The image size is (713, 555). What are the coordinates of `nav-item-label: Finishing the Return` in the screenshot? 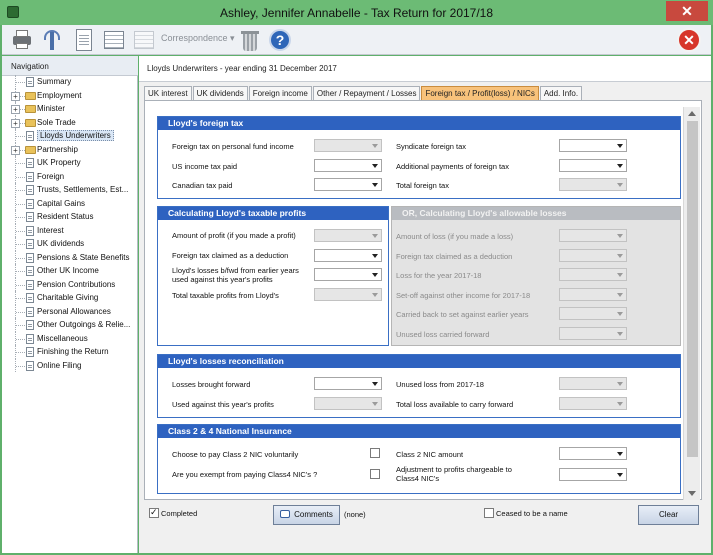 It's located at (73, 351).